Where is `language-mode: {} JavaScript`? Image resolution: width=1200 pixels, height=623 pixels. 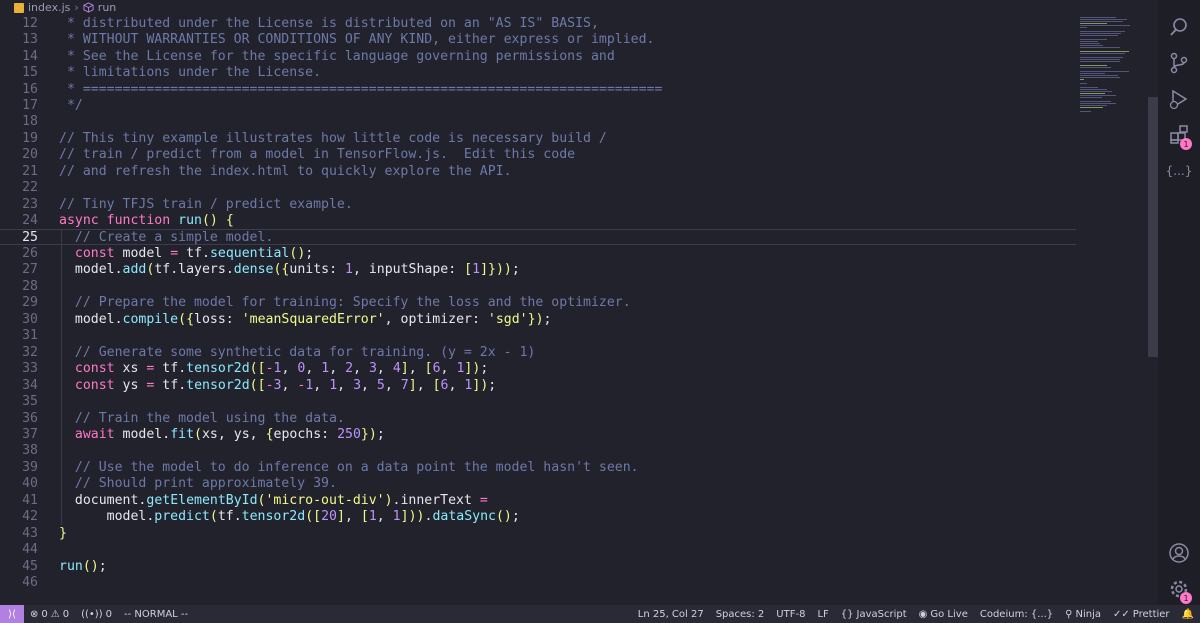
language-mode: {} JavaScript is located at coordinates (874, 614).